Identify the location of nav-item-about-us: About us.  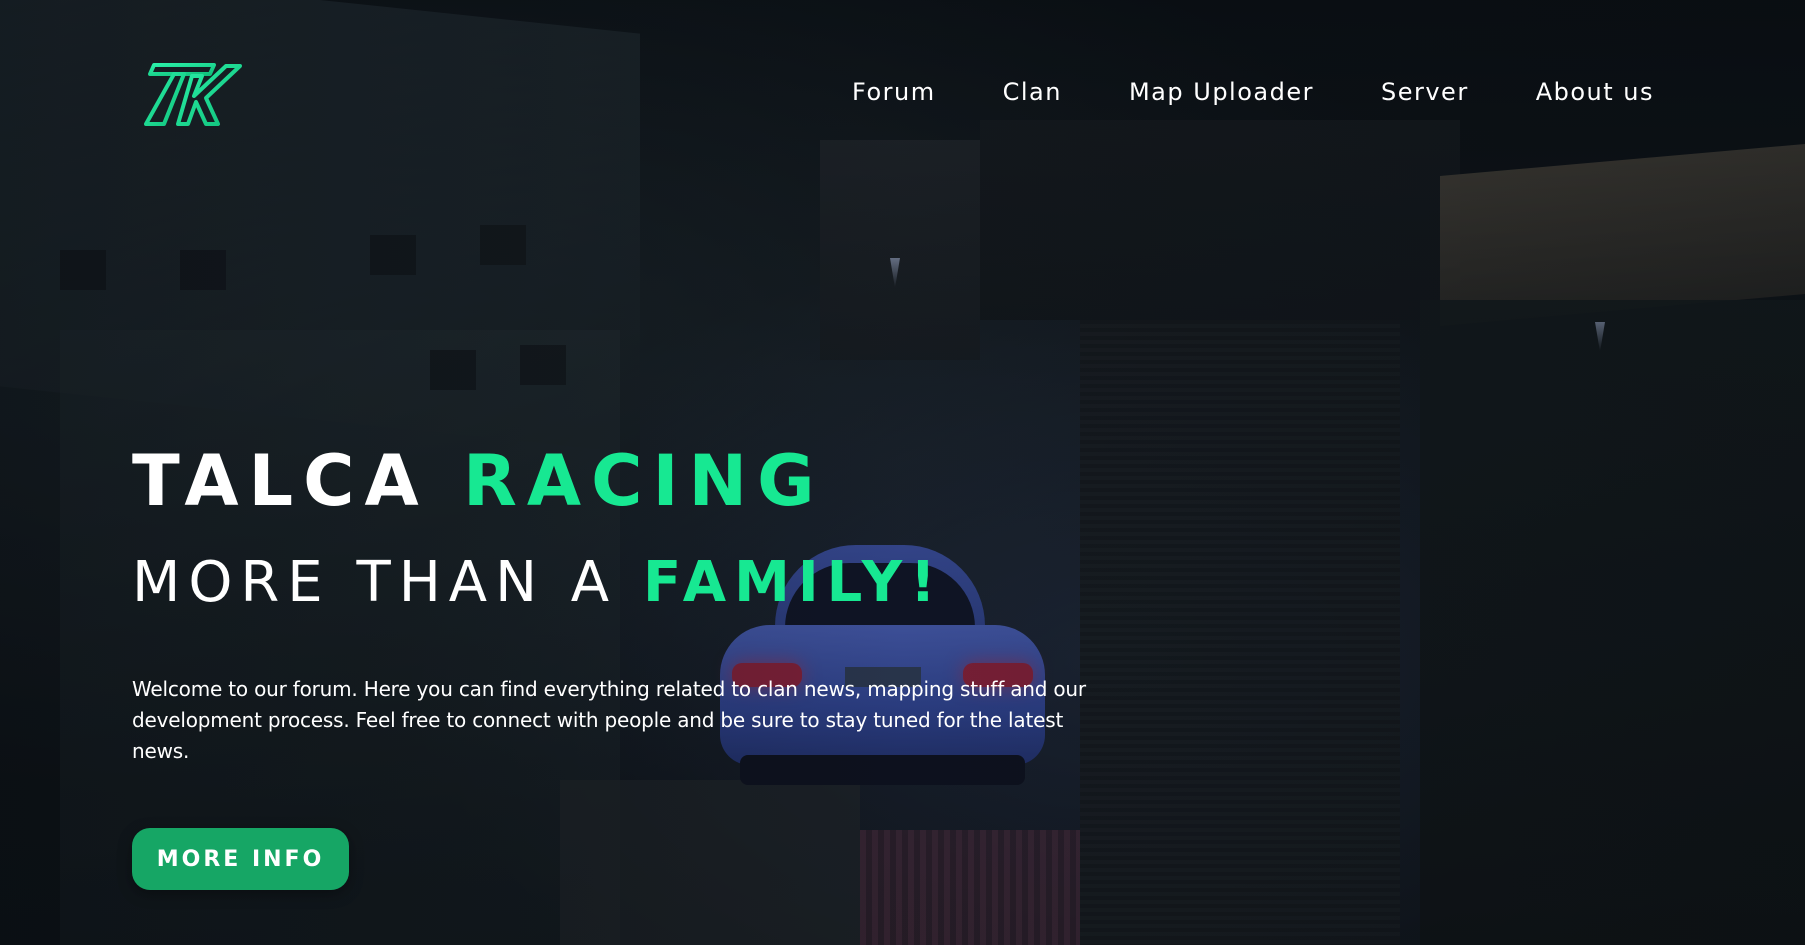
(1595, 92).